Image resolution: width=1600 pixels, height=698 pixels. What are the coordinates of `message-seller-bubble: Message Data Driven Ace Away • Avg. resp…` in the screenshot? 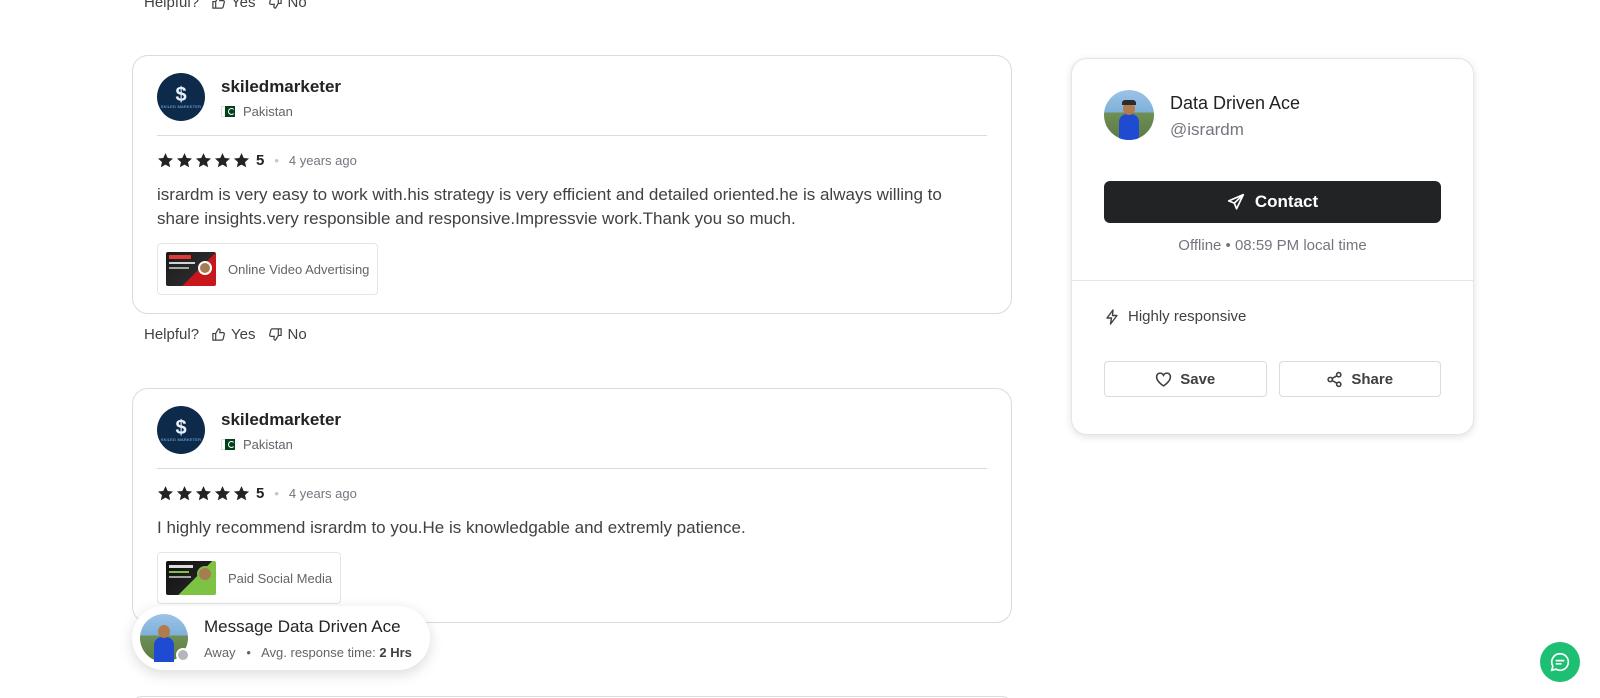 It's located at (281, 638).